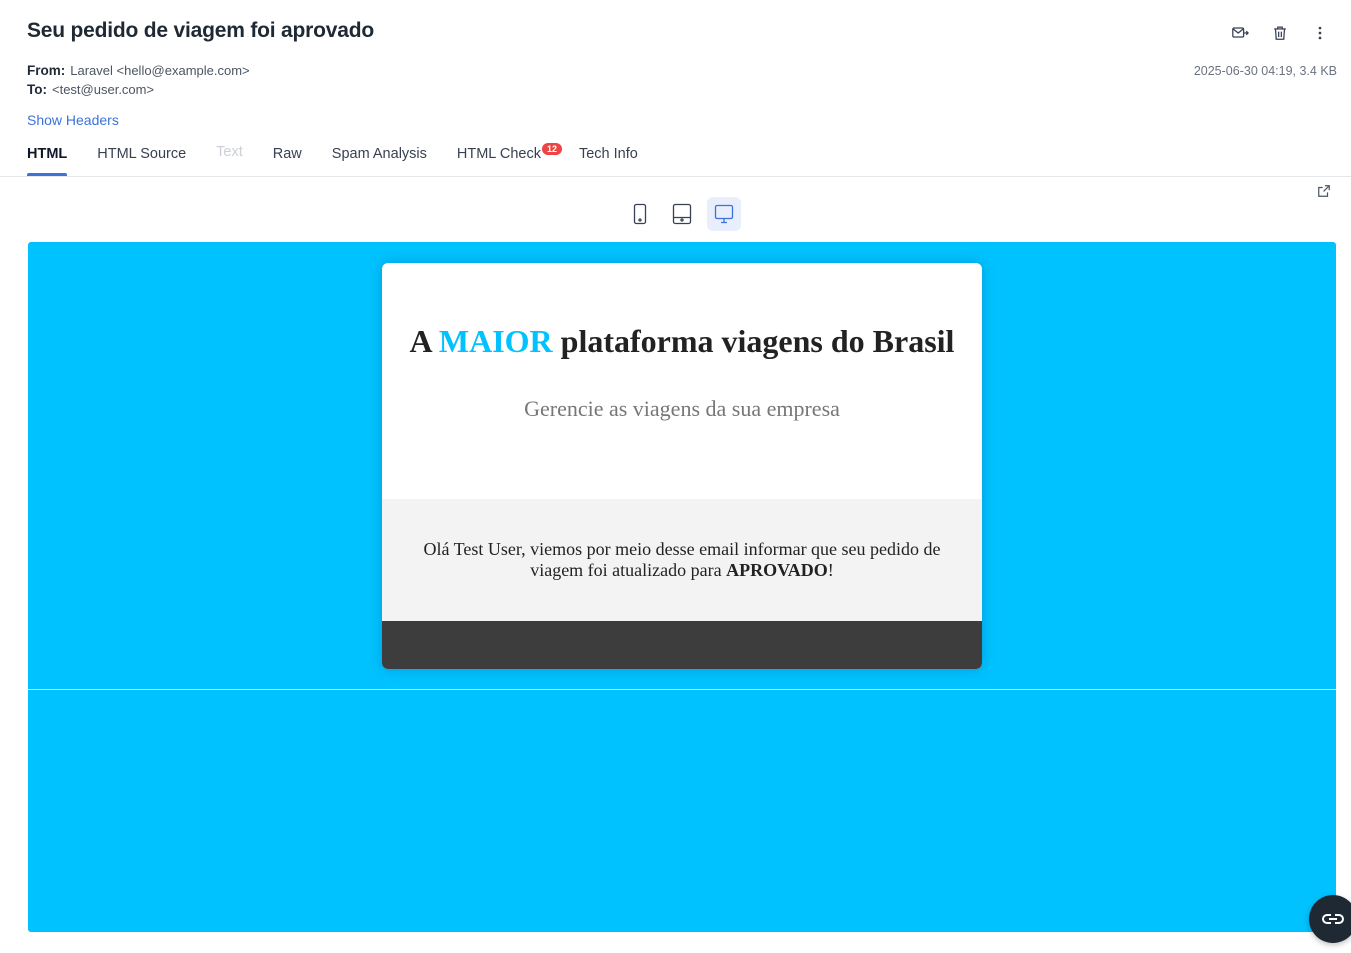 This screenshot has width=1351, height=953. What do you see at coordinates (682, 408) in the screenshot?
I see `email-tagline: Gerencie as viagens da sua empresa` at bounding box center [682, 408].